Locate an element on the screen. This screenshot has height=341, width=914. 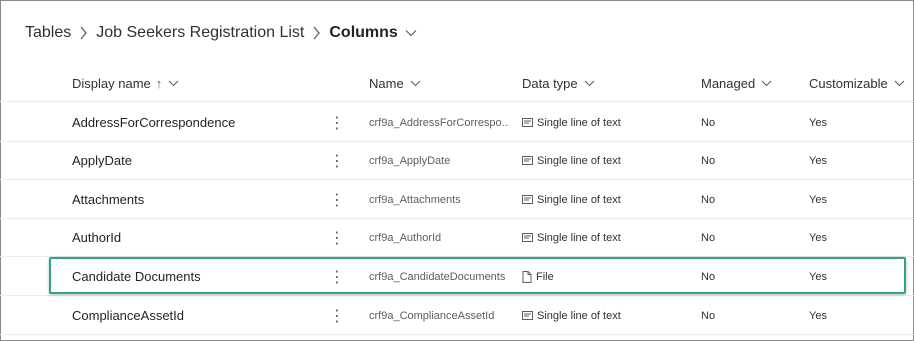
column-display-name: ApplyDate is located at coordinates (102, 160).